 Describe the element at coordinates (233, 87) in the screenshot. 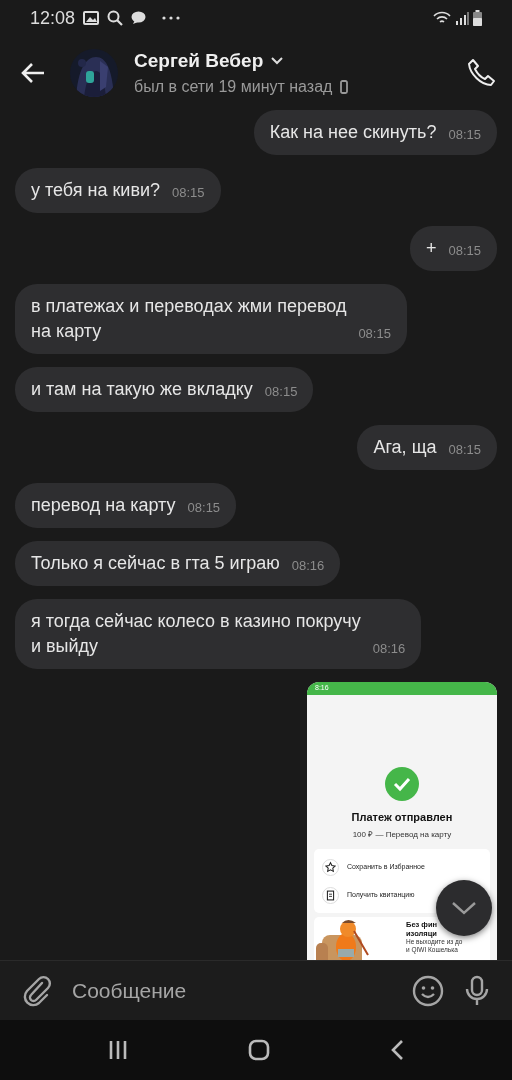

I see `last-seen-status: был в сети 19 минут назад` at that location.